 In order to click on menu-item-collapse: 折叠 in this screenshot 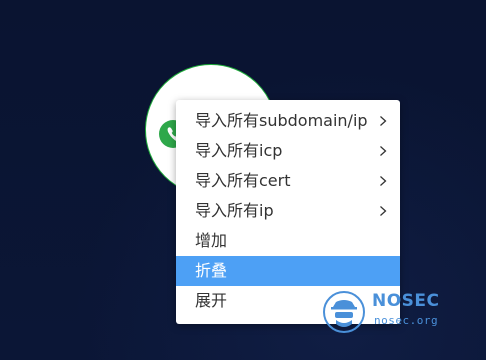, I will do `click(288, 271)`.